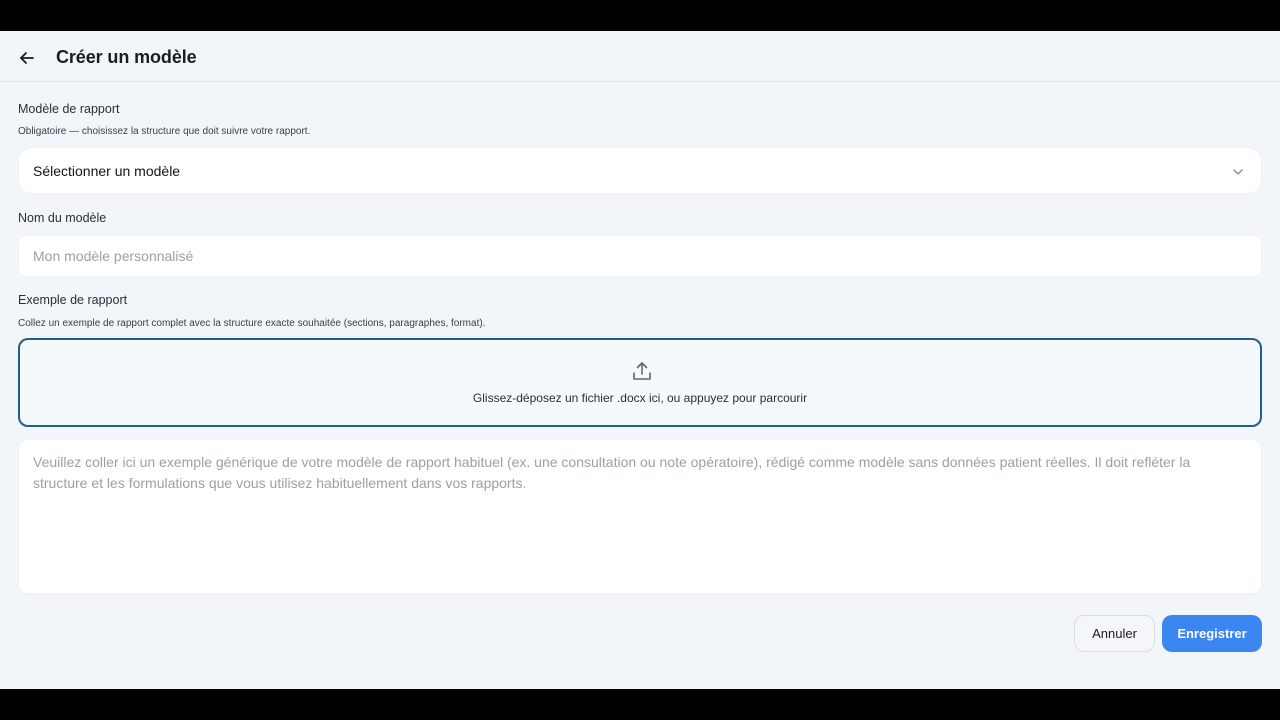 This screenshot has height=720, width=1280. Describe the element at coordinates (107, 171) in the screenshot. I see `template-select-value: Sélectionner un modèle` at that location.